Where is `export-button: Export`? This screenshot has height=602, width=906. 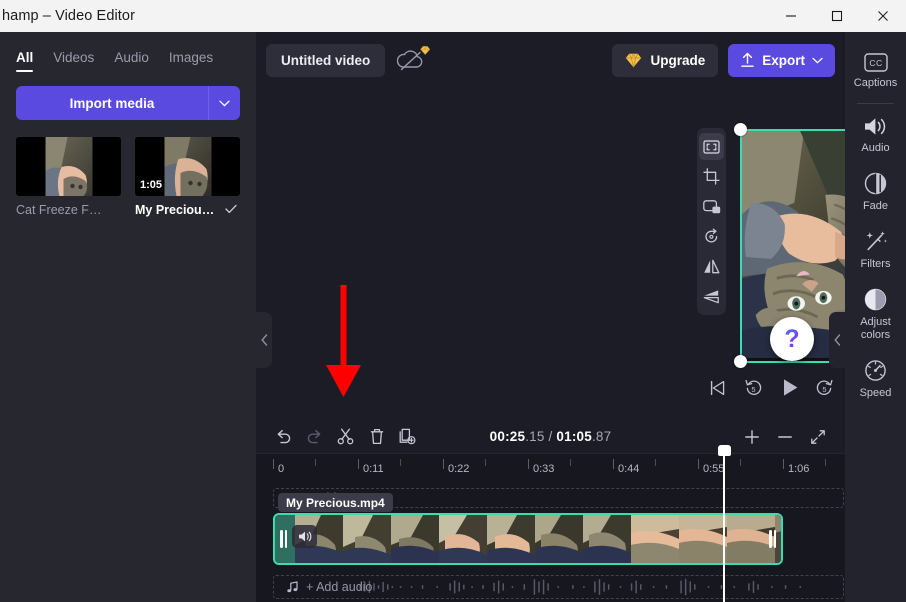 export-button: Export is located at coordinates (781, 60).